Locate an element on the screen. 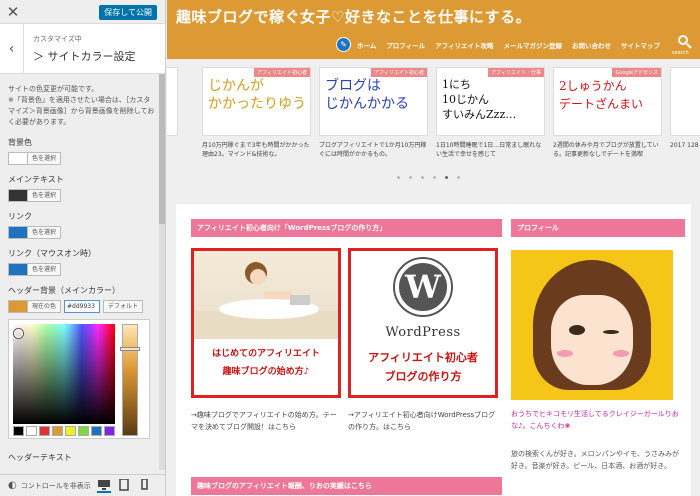 The width and height of the screenshot is (700, 496). nav-item-newsletter: メールマガジン登録 is located at coordinates (533, 45).